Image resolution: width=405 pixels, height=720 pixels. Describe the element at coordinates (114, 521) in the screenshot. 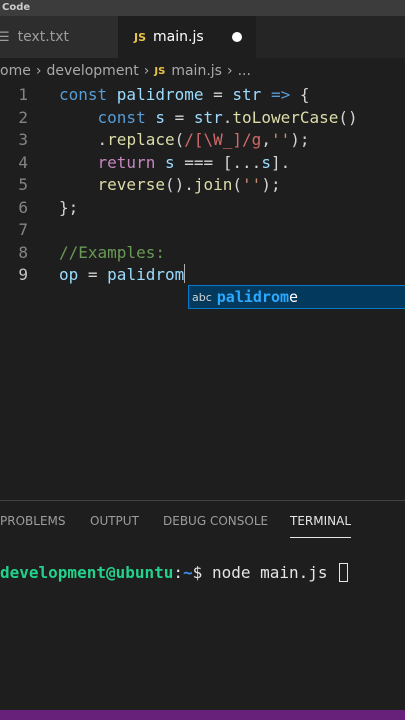

I see `tab-output: OUTPUT` at that location.